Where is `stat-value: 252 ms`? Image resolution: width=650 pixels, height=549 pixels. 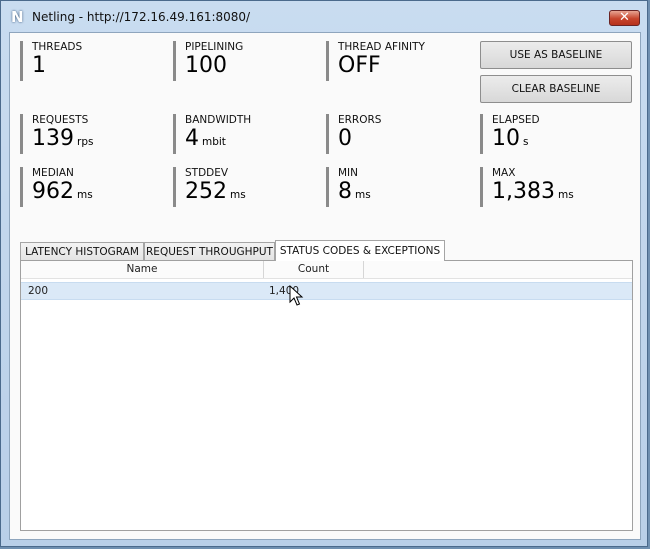
stat-value: 252 ms is located at coordinates (254, 193).